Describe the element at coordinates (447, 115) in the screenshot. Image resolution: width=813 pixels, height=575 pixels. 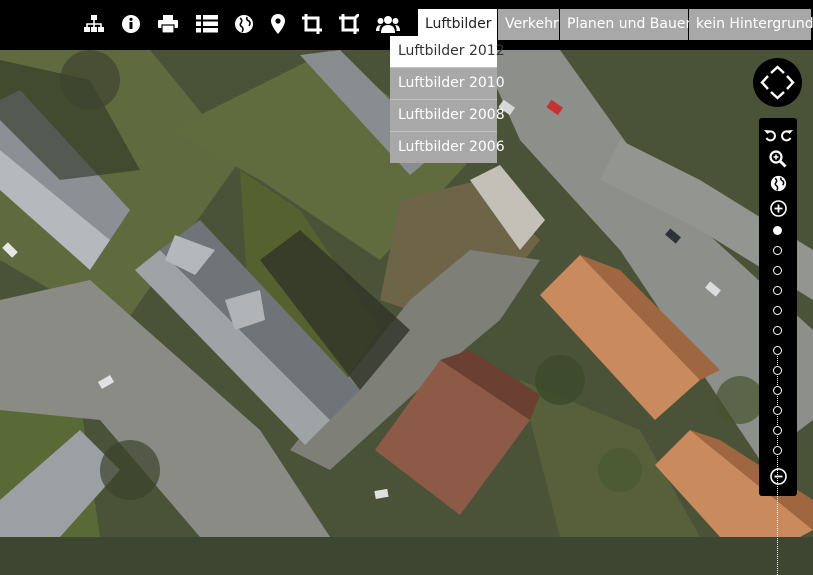
I see `dropdown-item-luftbilder-2008: Luftbilder 2008` at that location.